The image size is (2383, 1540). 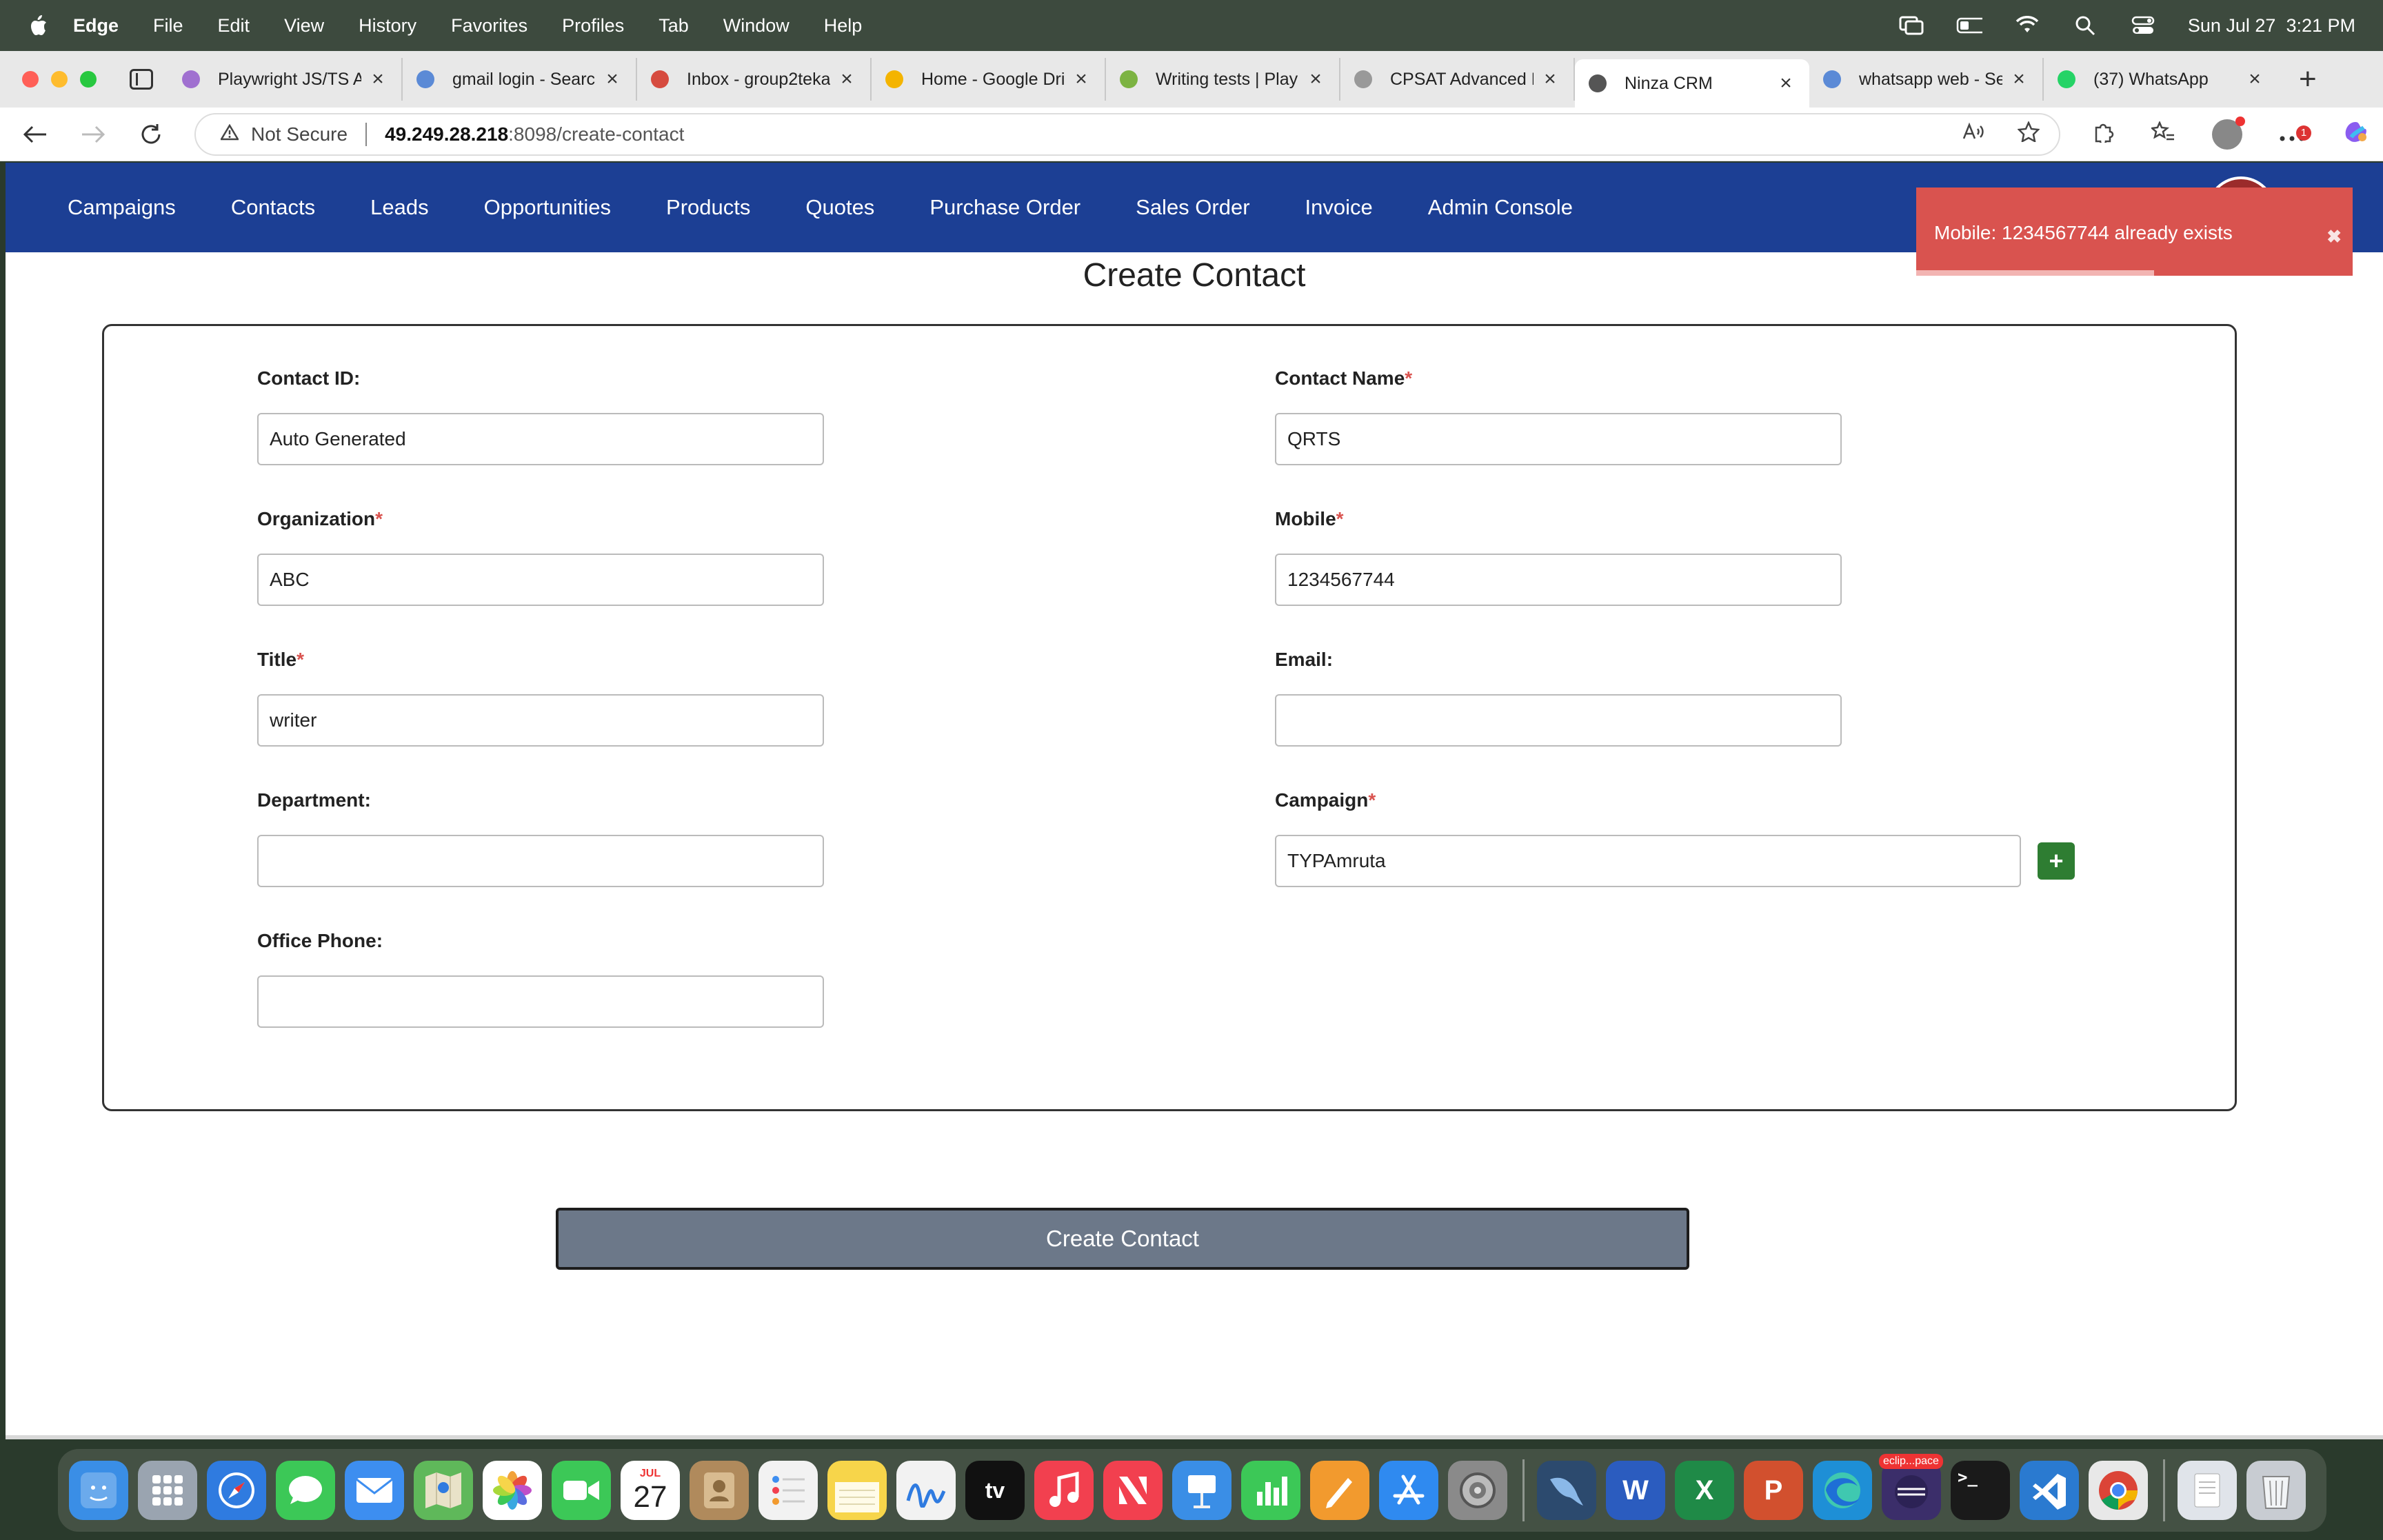 What do you see at coordinates (151, 134) in the screenshot?
I see `reload-icon` at bounding box center [151, 134].